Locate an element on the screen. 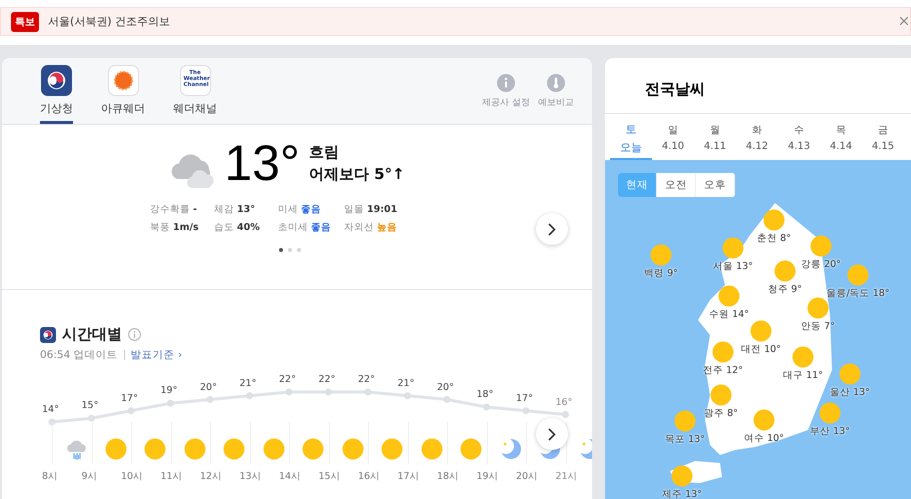 Image resolution: width=911 pixels, height=499 pixels. weather-stat: 북풍 1m/s is located at coordinates (175, 227).